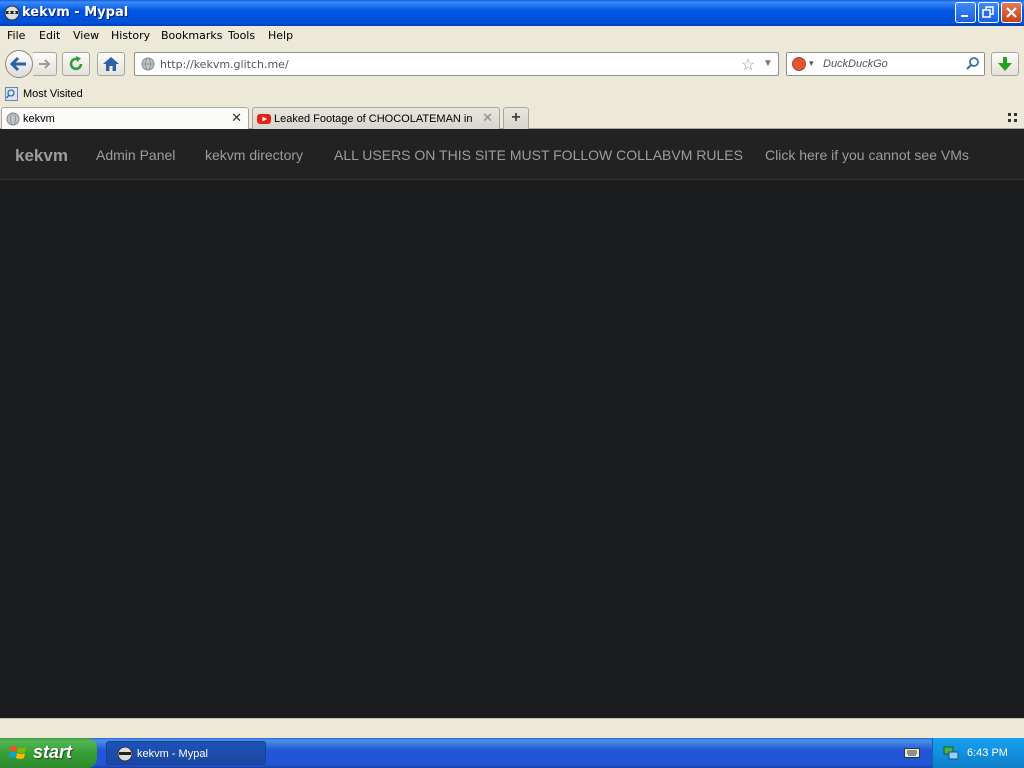 This screenshot has width=1024, height=768. What do you see at coordinates (53, 752) in the screenshot?
I see `start-label: start` at bounding box center [53, 752].